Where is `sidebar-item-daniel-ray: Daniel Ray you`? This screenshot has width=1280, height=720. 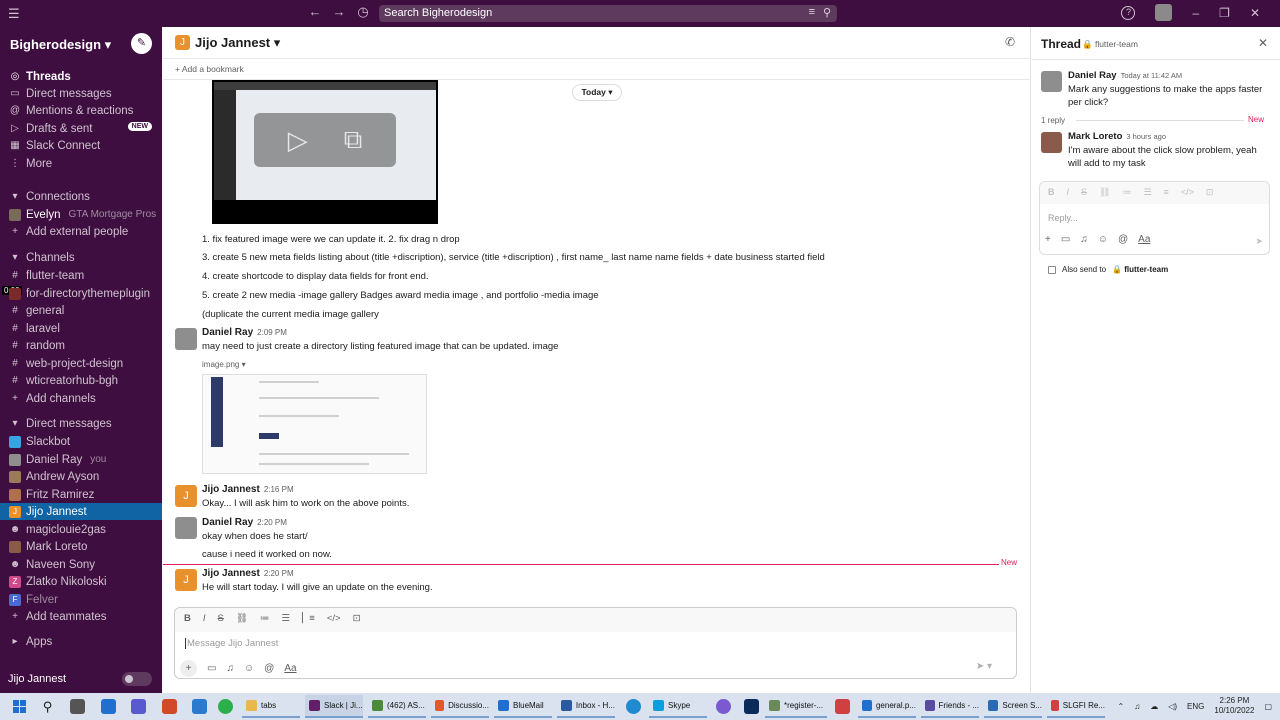
sidebar-item-daniel-ray: Daniel Ray you is located at coordinates (81, 459).